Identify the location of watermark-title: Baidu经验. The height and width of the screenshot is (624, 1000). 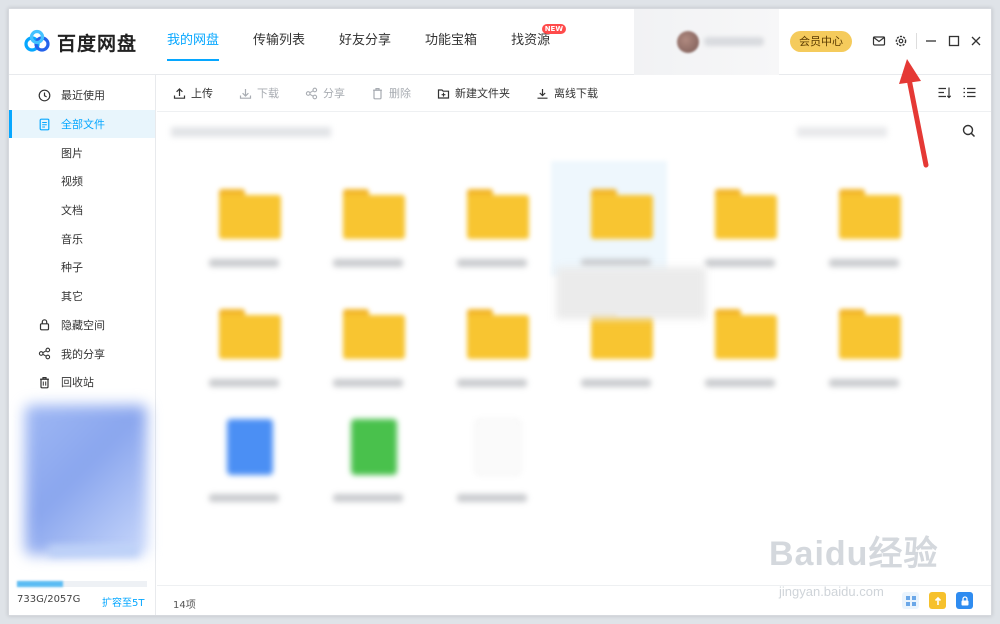
(854, 554).